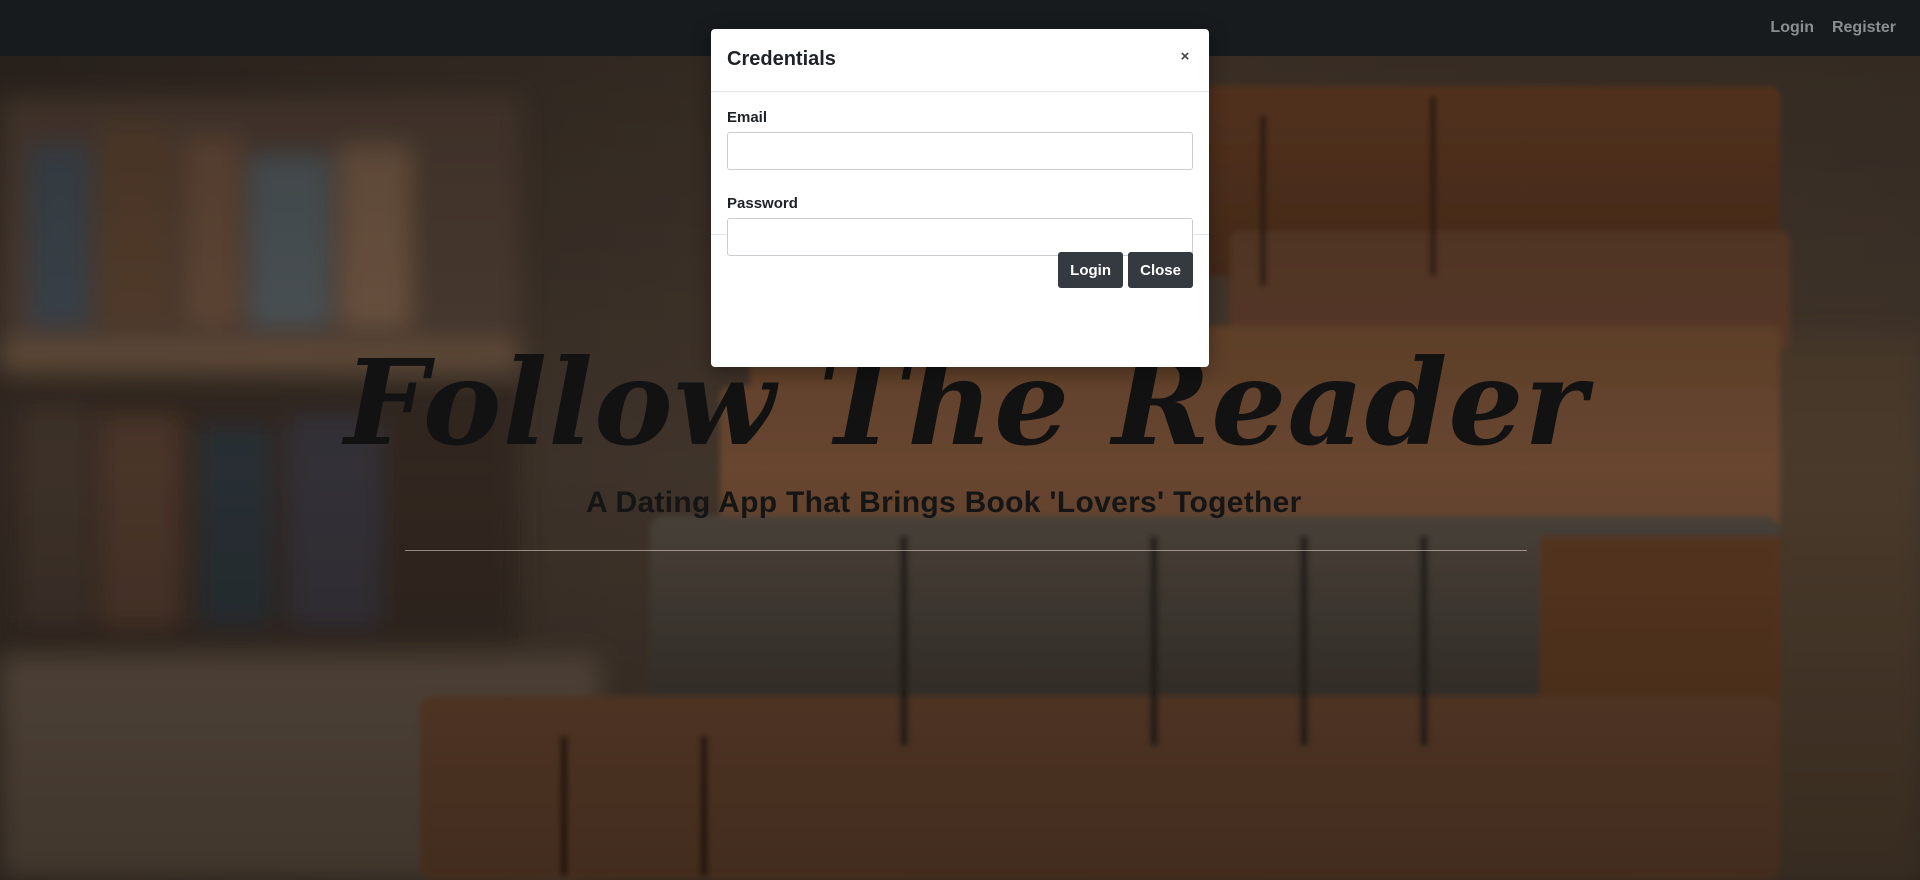  Describe the element at coordinates (966, 550) in the screenshot. I see `hero-divider` at that location.